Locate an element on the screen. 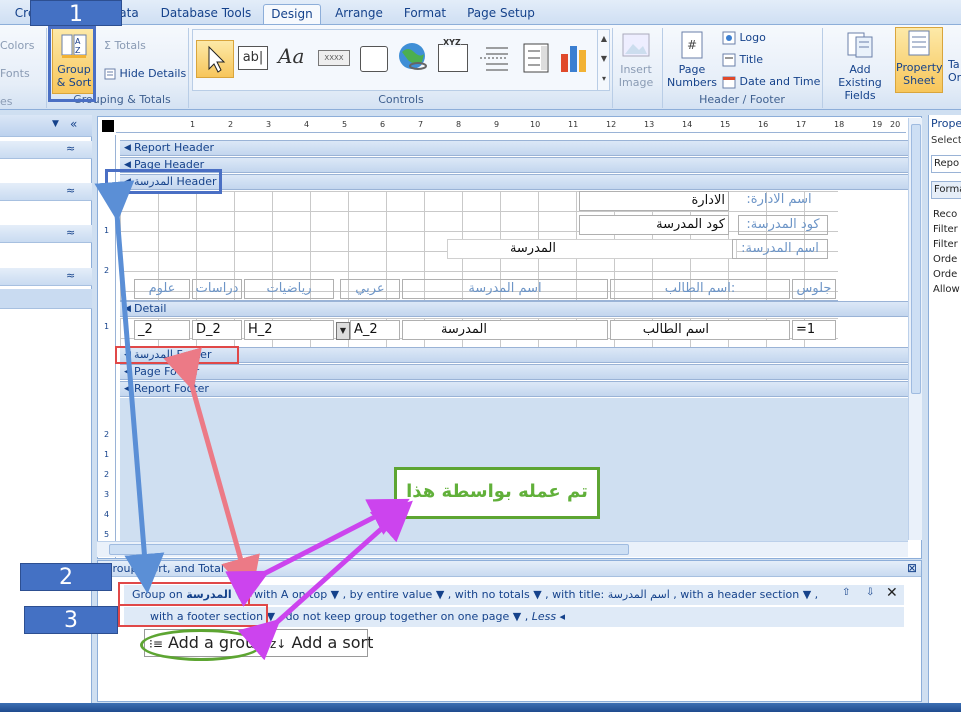 The image size is (961, 712). blue-arrow is located at coordinates (129, 387).